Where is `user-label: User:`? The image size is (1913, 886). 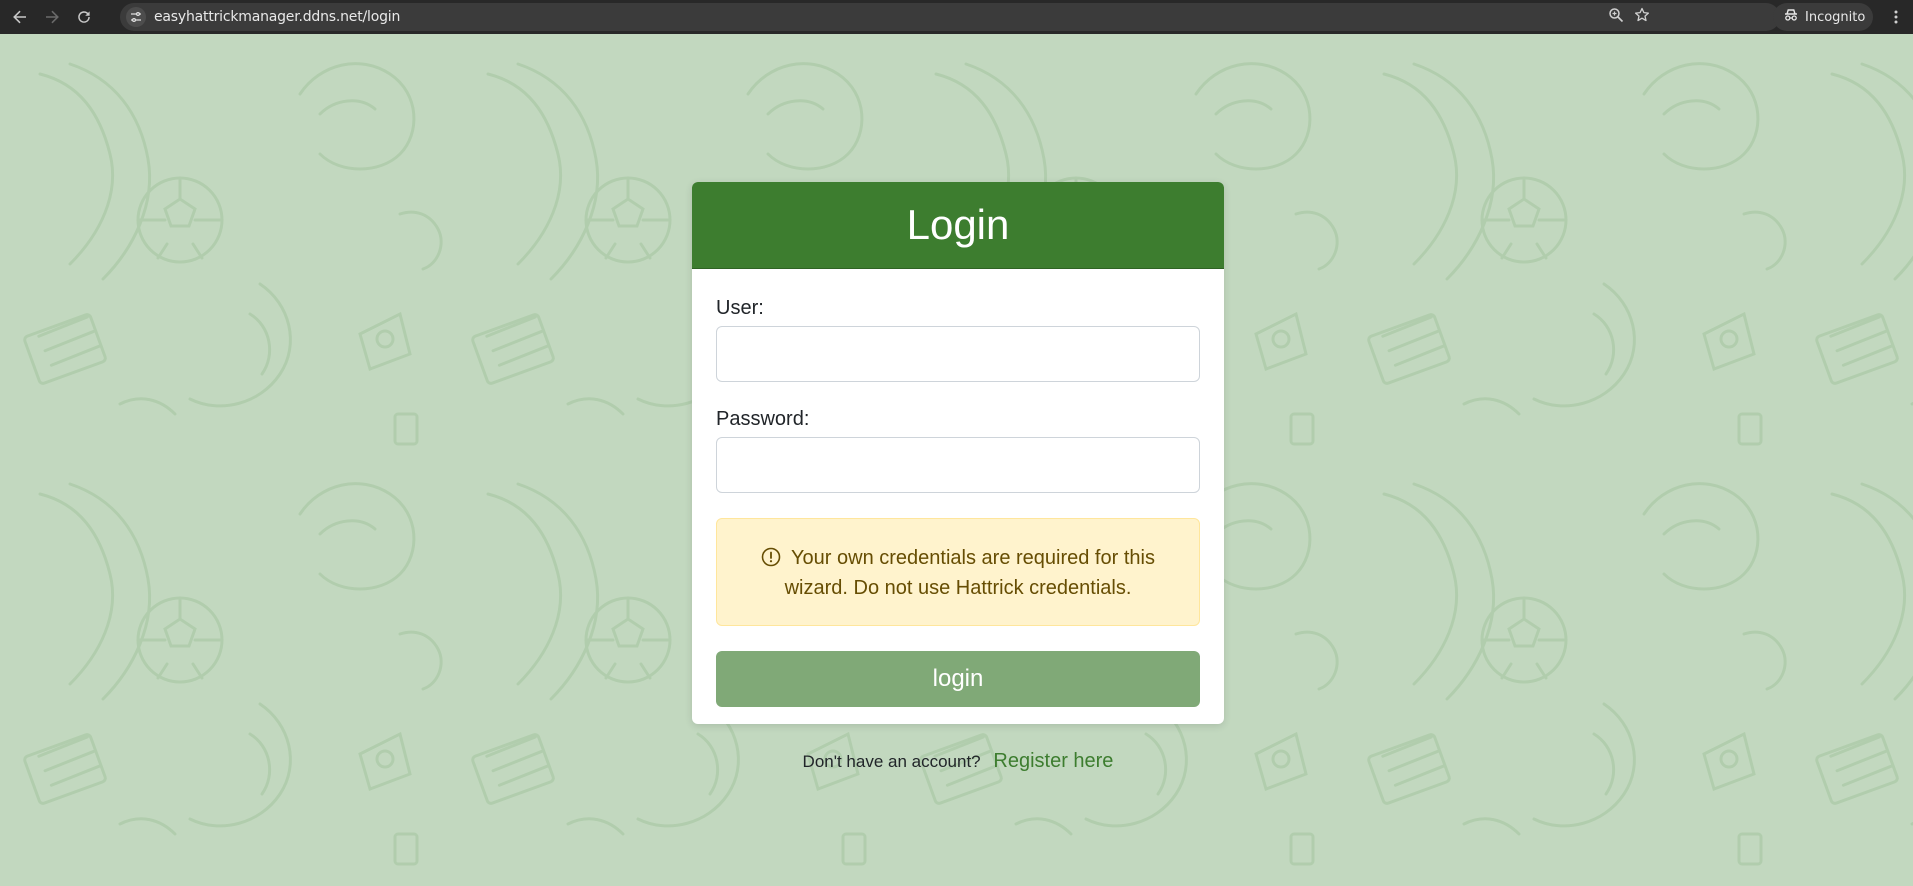 user-label: User: is located at coordinates (740, 308).